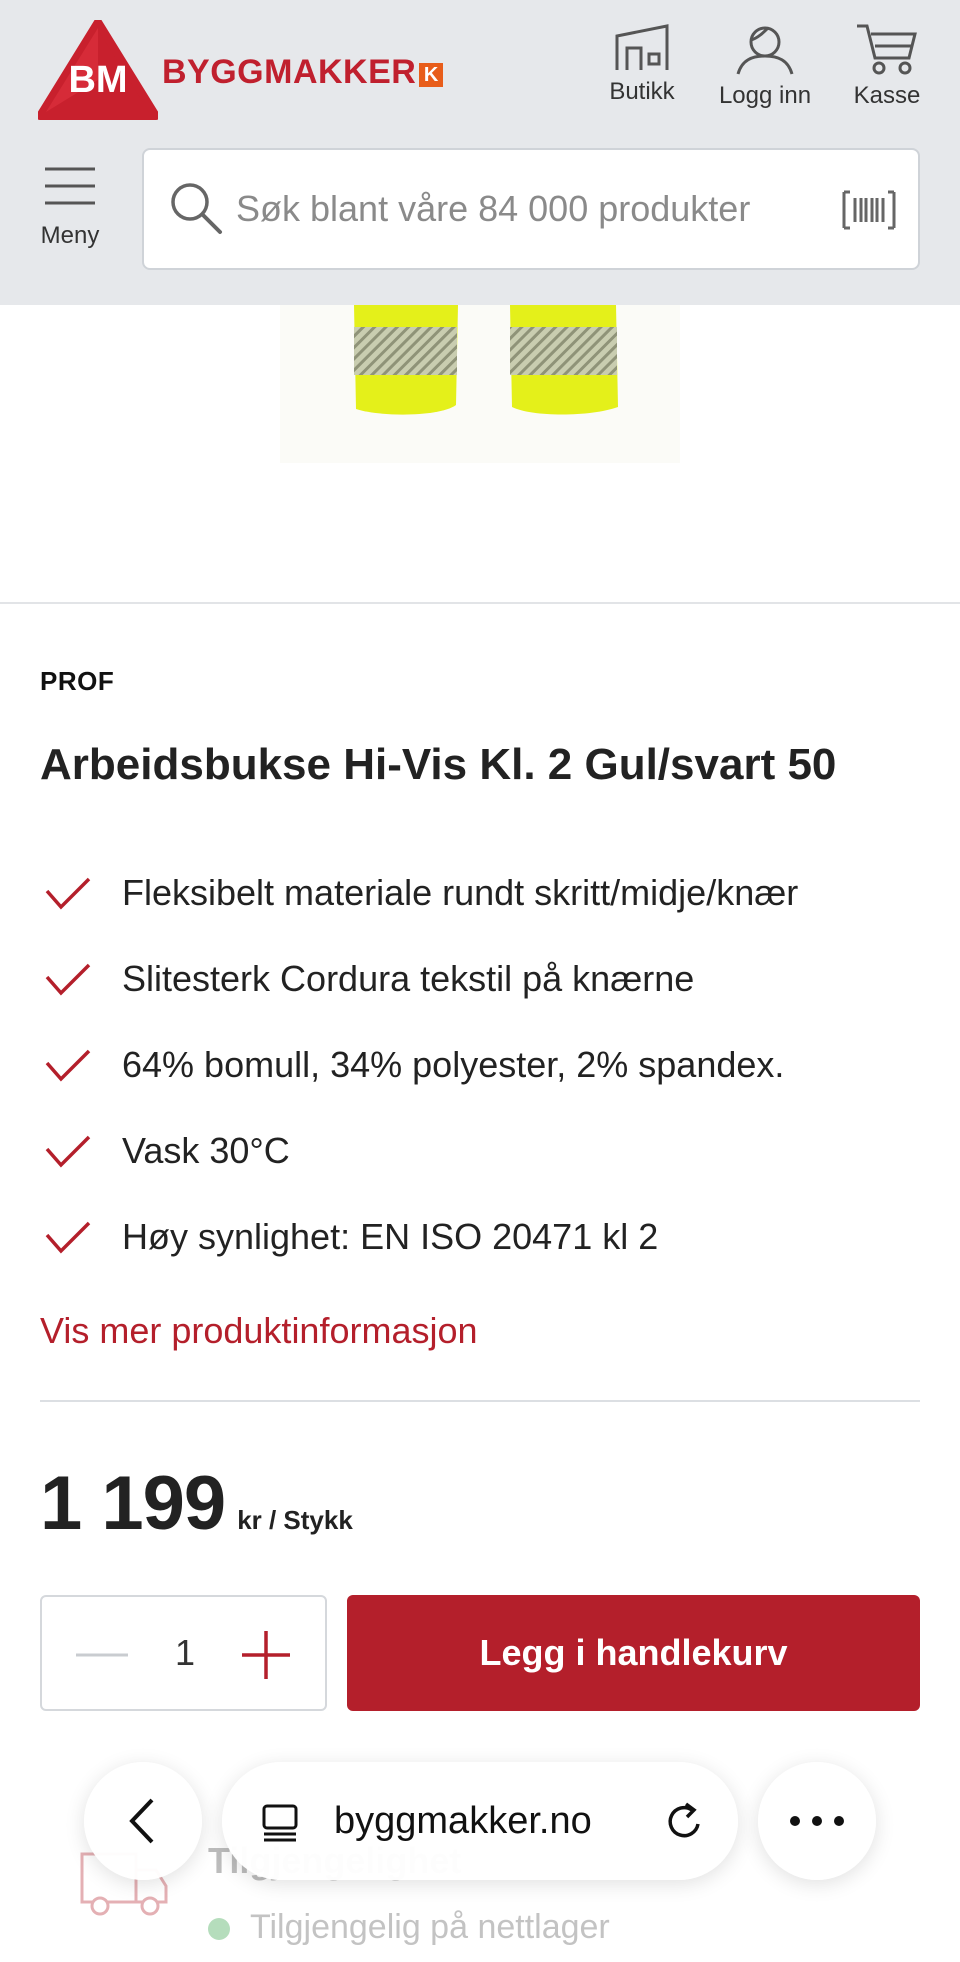  I want to click on logo-text: BYGGMAKKER K, so click(303, 72).